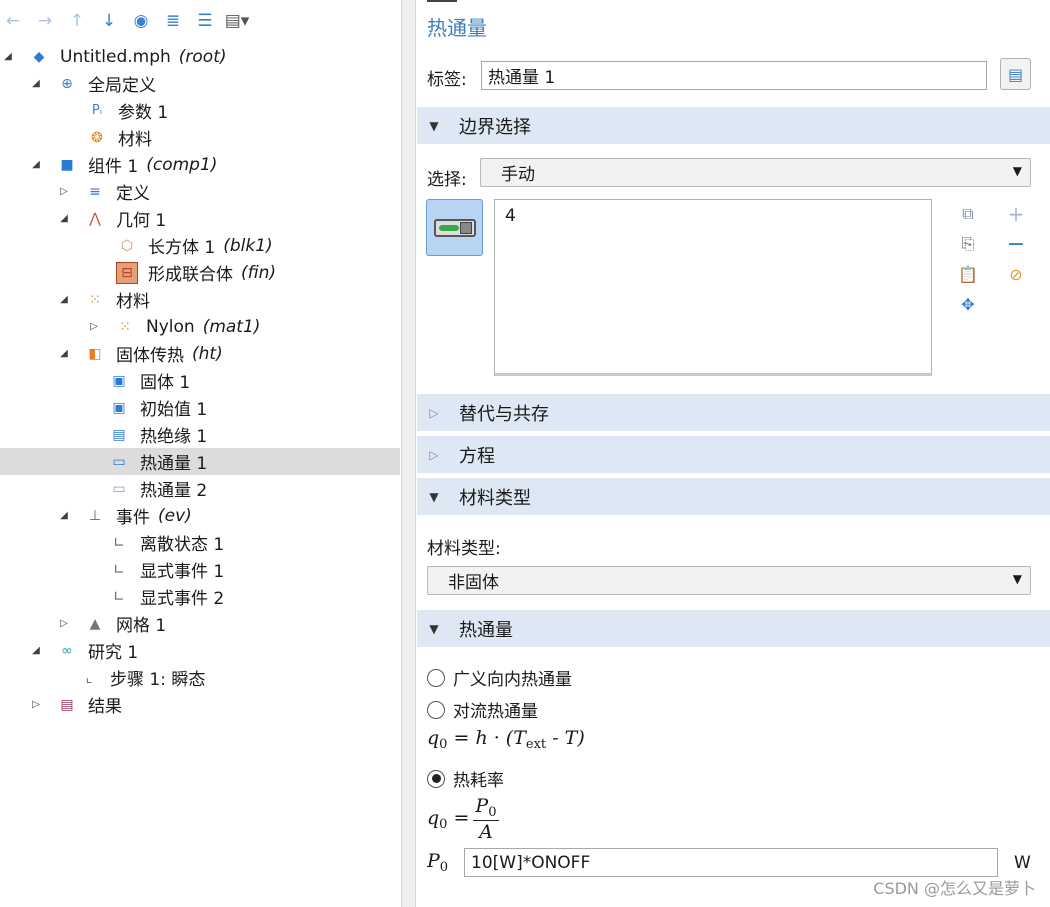 This screenshot has height=907, width=1050. What do you see at coordinates (173, 21) in the screenshot?
I see `collapse-all-icon: ≣` at bounding box center [173, 21].